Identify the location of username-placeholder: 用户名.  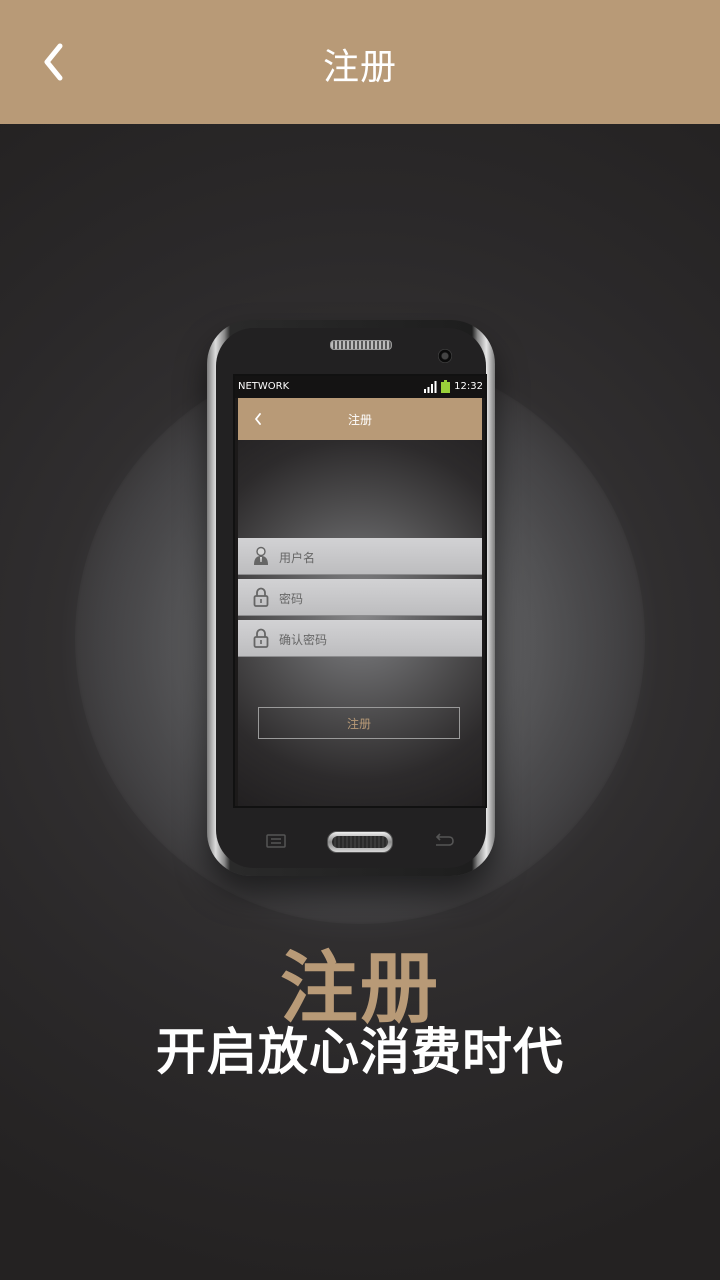
(297, 558).